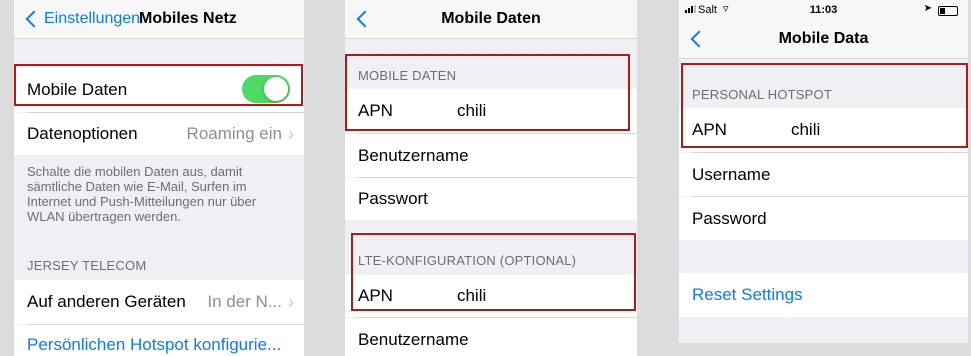 This screenshot has width=971, height=356. I want to click on data-options-value: Roaming ein, so click(234, 133).